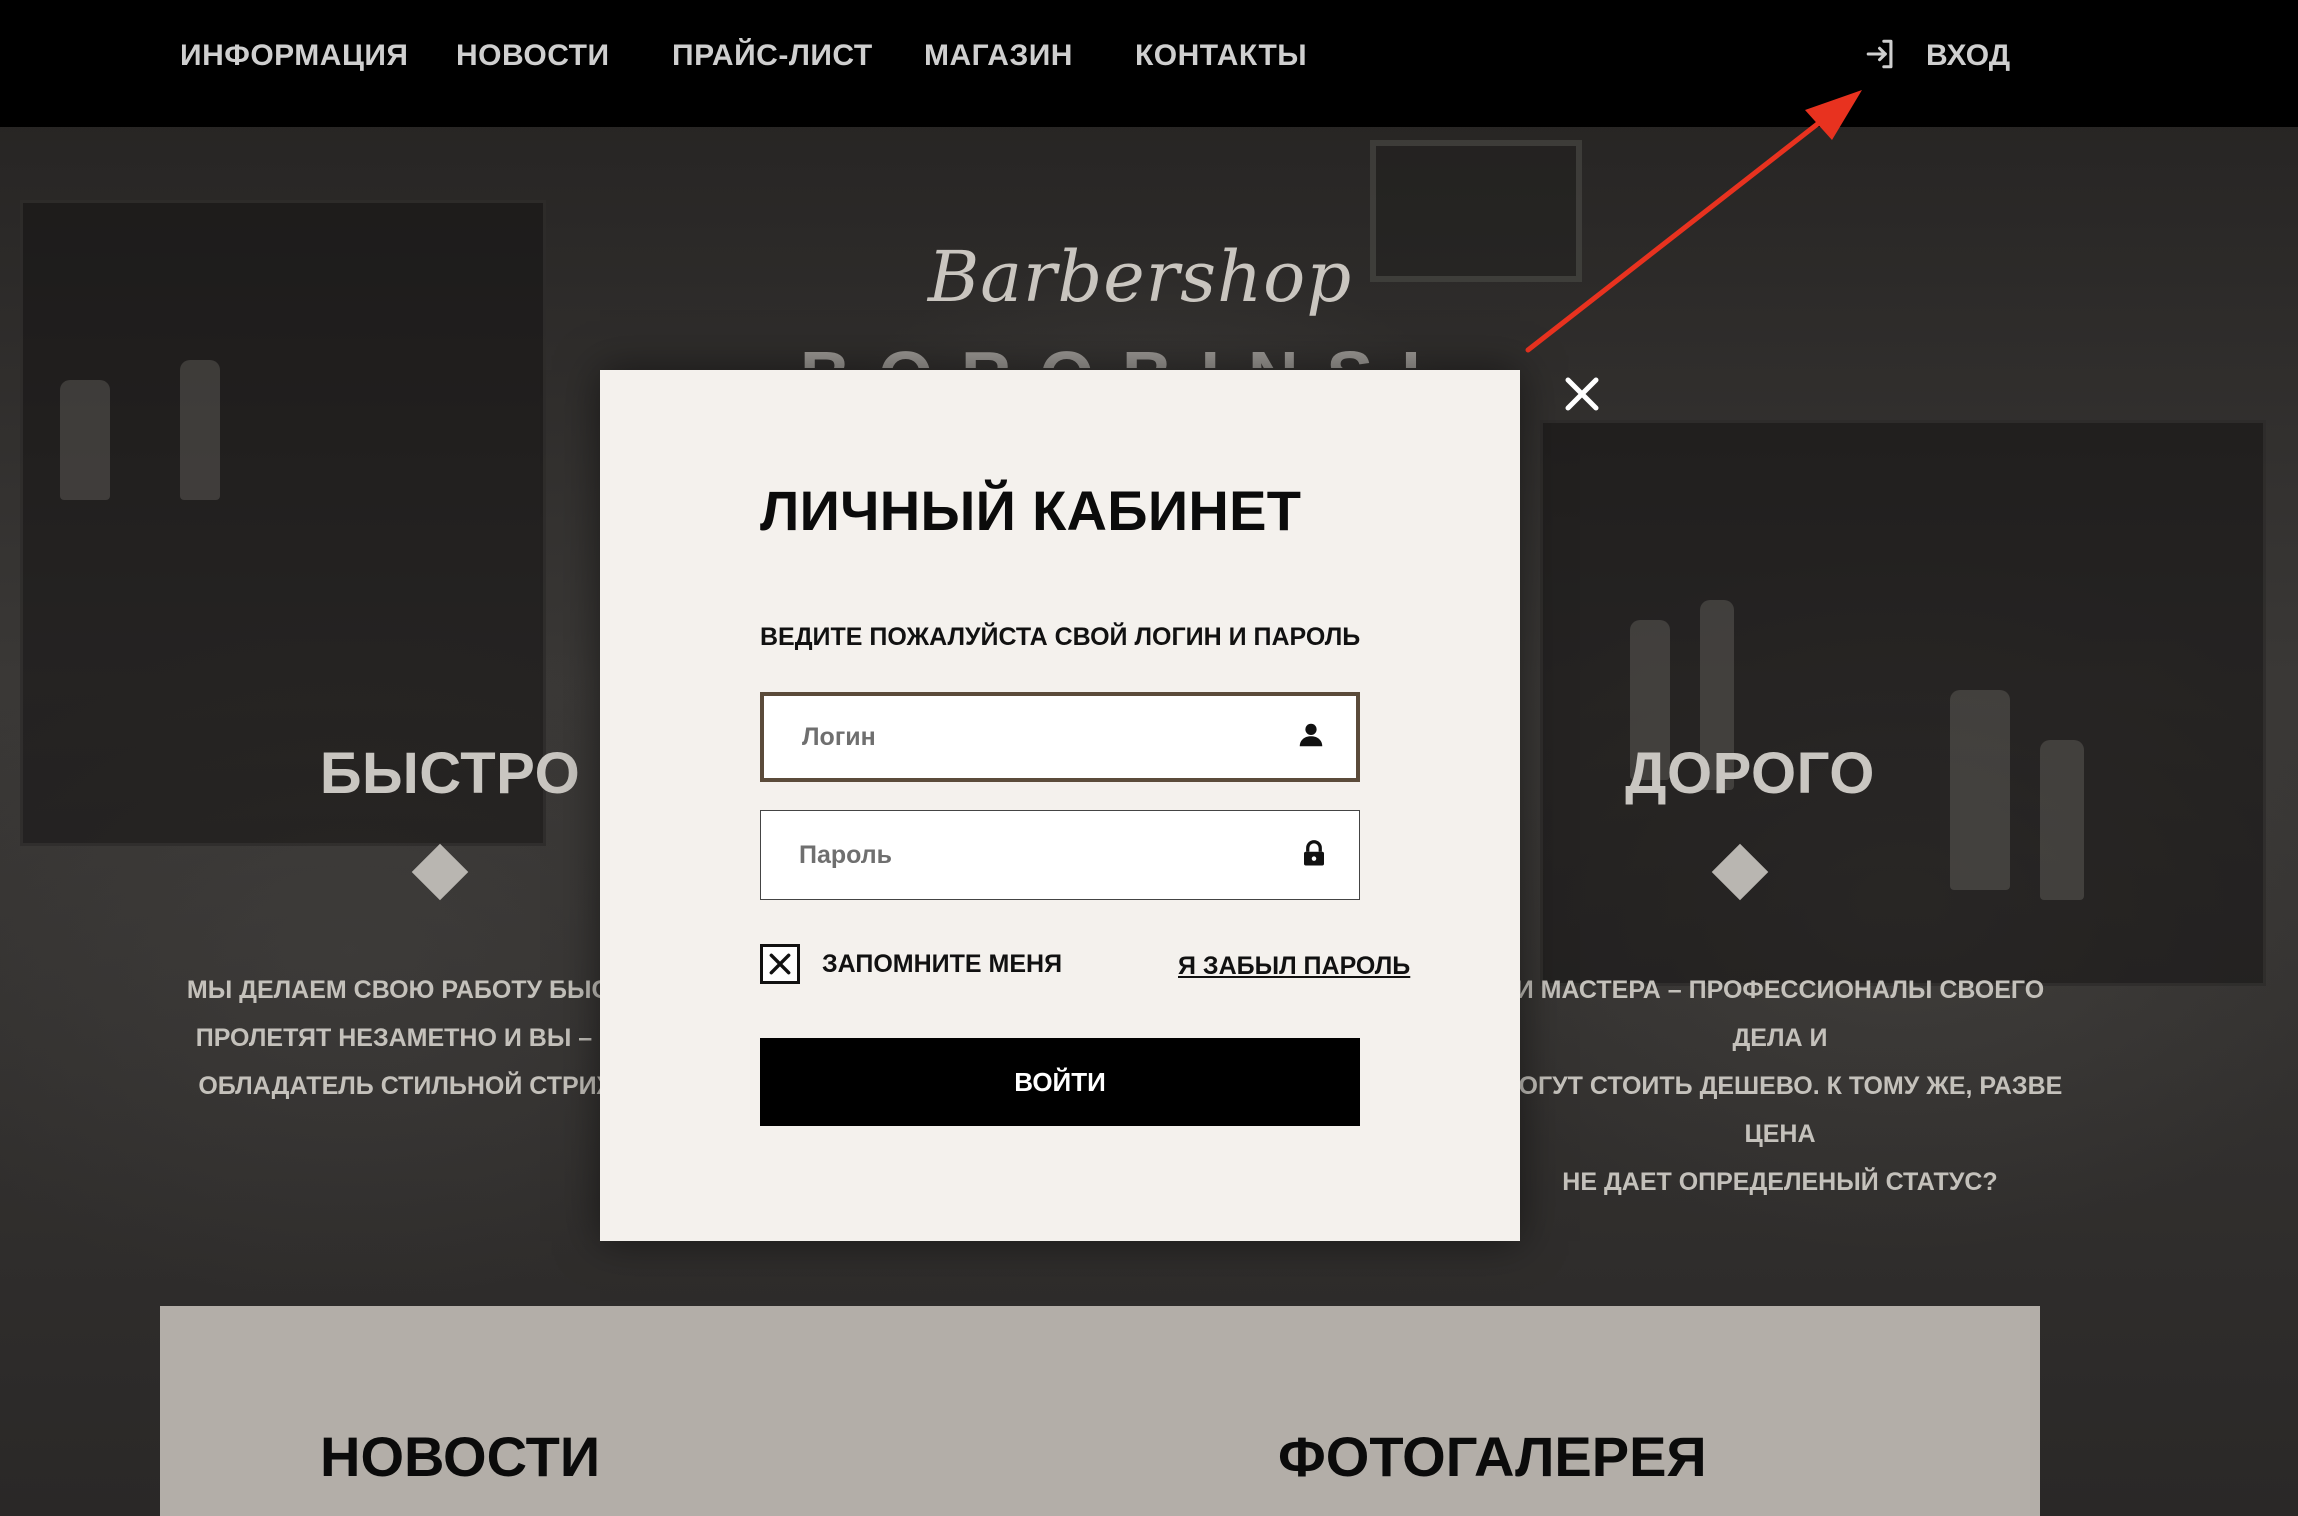 The width and height of the screenshot is (2298, 1516). What do you see at coordinates (1022, 737) in the screenshot?
I see `login-input` at bounding box center [1022, 737].